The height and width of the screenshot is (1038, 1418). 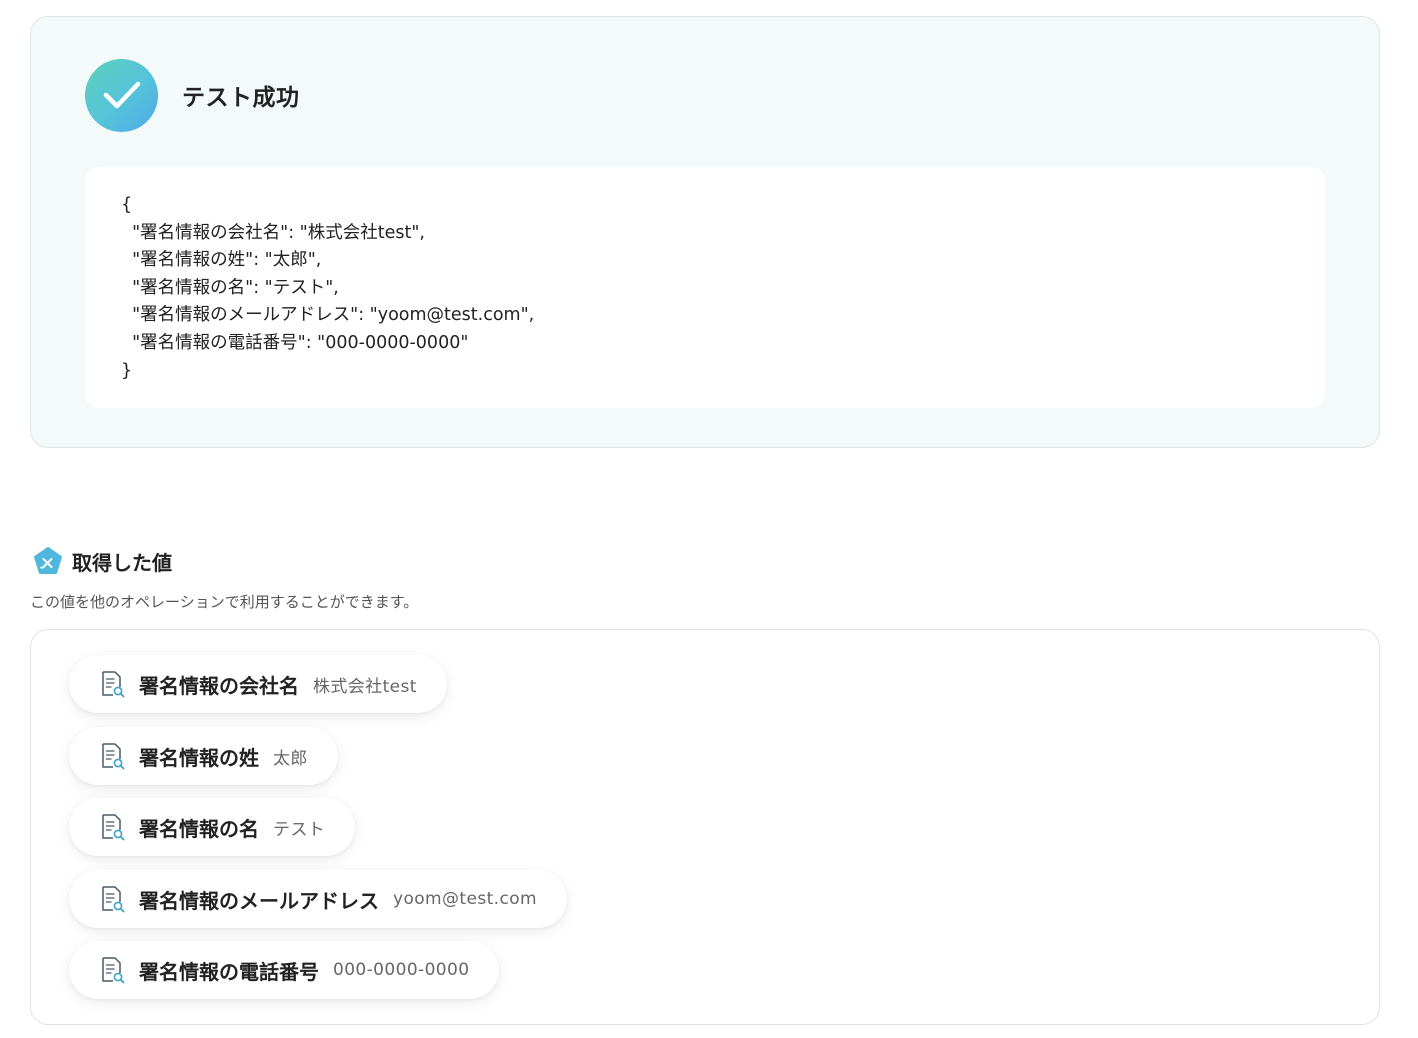 I want to click on value-chip-email: 署名情報のメールアドレス yoom@test.com, so click(x=318, y=899).